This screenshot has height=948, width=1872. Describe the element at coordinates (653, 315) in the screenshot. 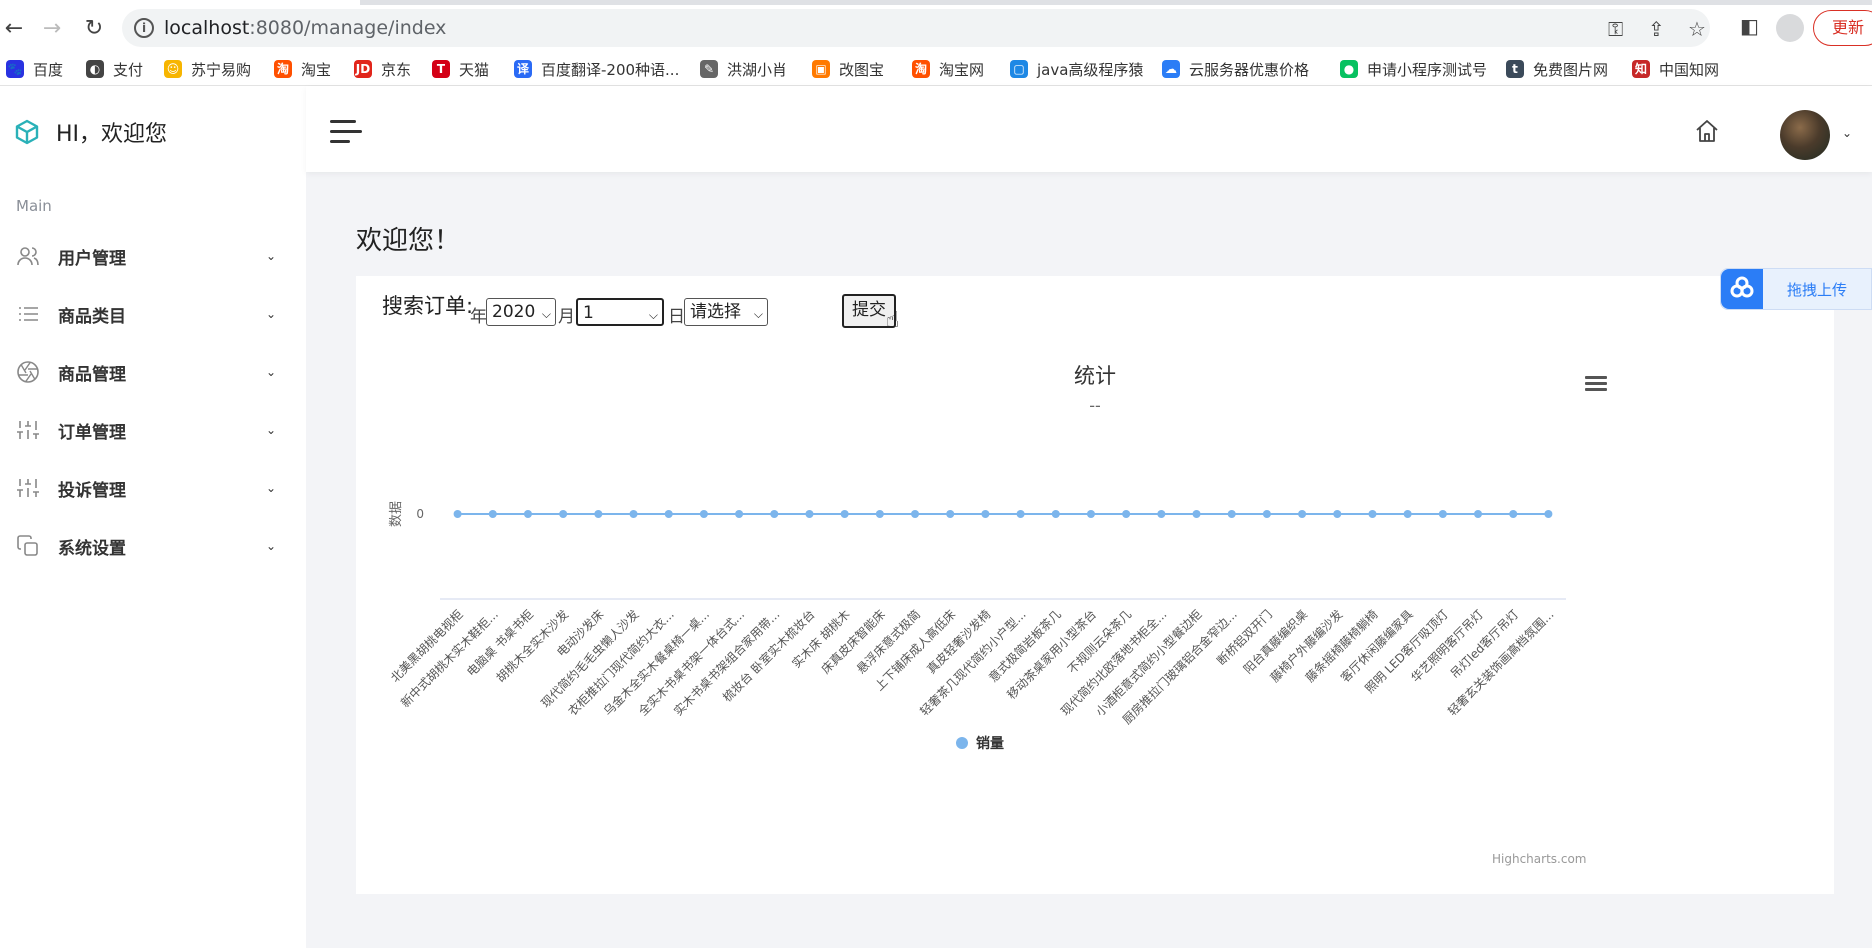

I see `chevron-down-icon: ⌵` at that location.